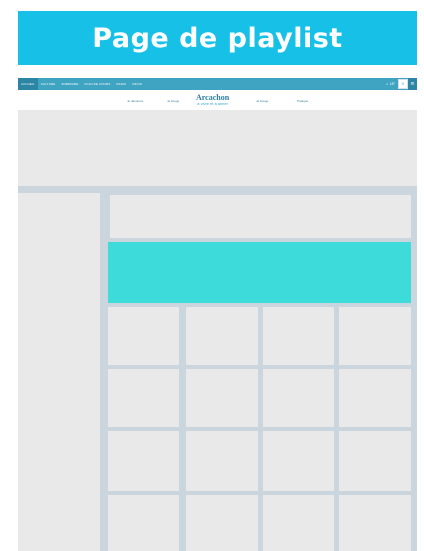 The width and height of the screenshot is (424, 551). What do you see at coordinates (403, 84) in the screenshot?
I see `search-icon: ⌕` at bounding box center [403, 84].